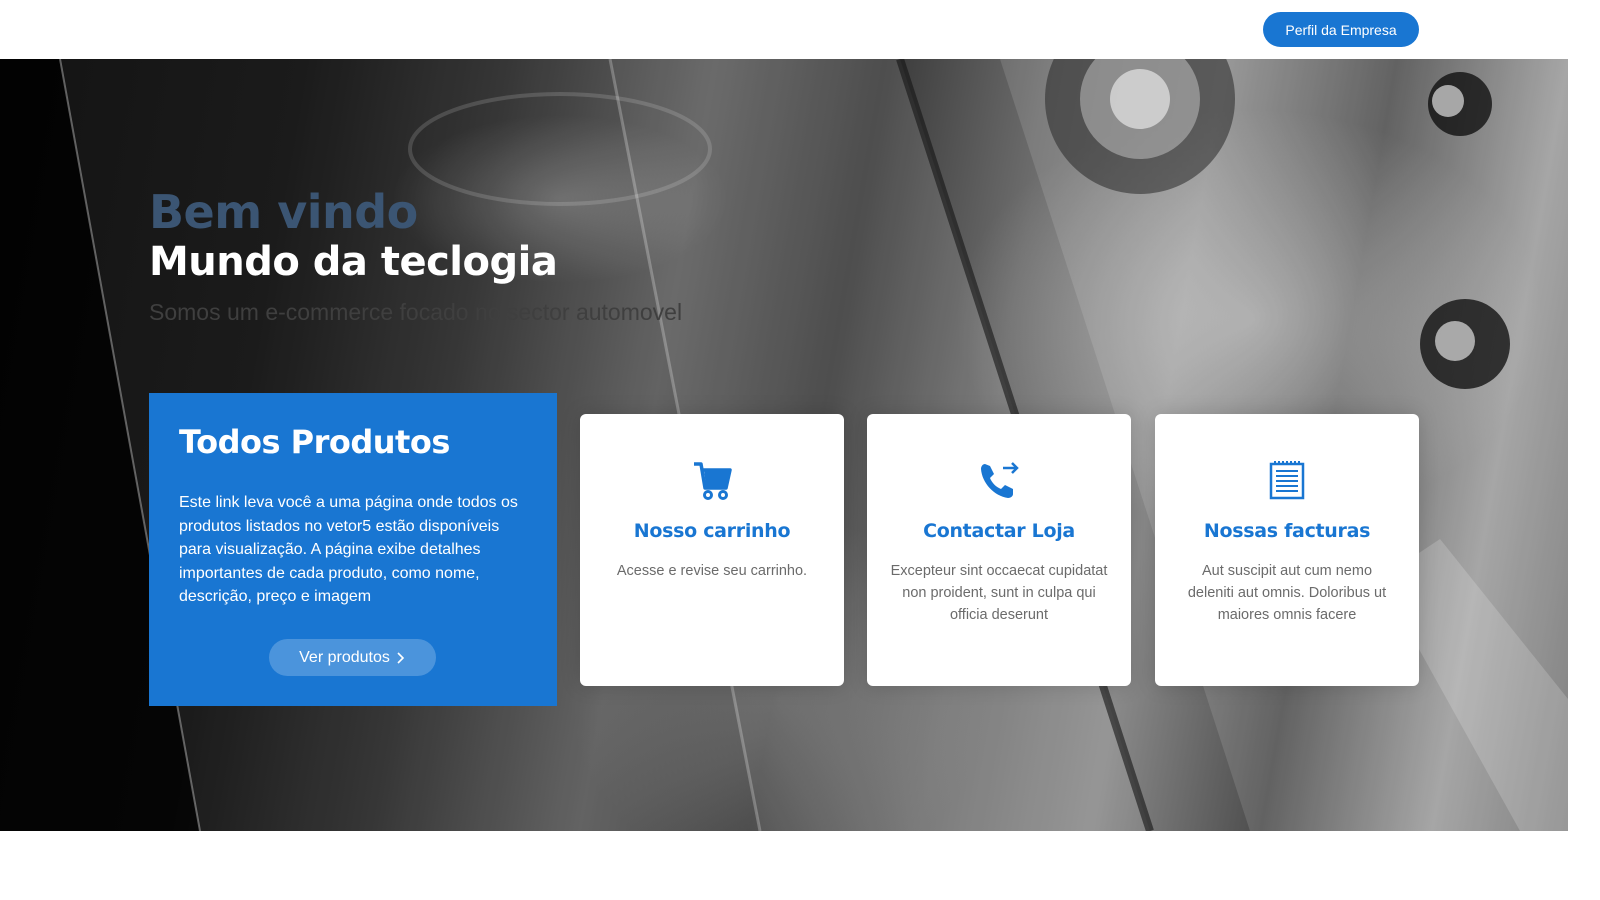 This screenshot has height=900, width=1600. I want to click on top-header: Perfil da Empresa, so click(800, 29).